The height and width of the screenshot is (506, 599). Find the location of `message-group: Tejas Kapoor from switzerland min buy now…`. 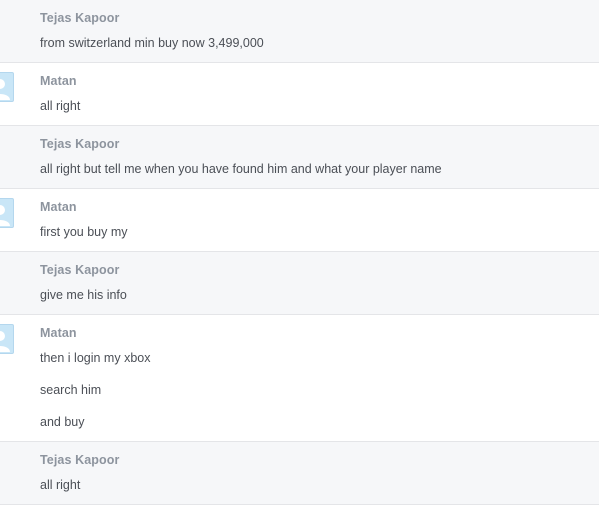

message-group: Tejas Kapoor from switzerland min buy now… is located at coordinates (299, 31).